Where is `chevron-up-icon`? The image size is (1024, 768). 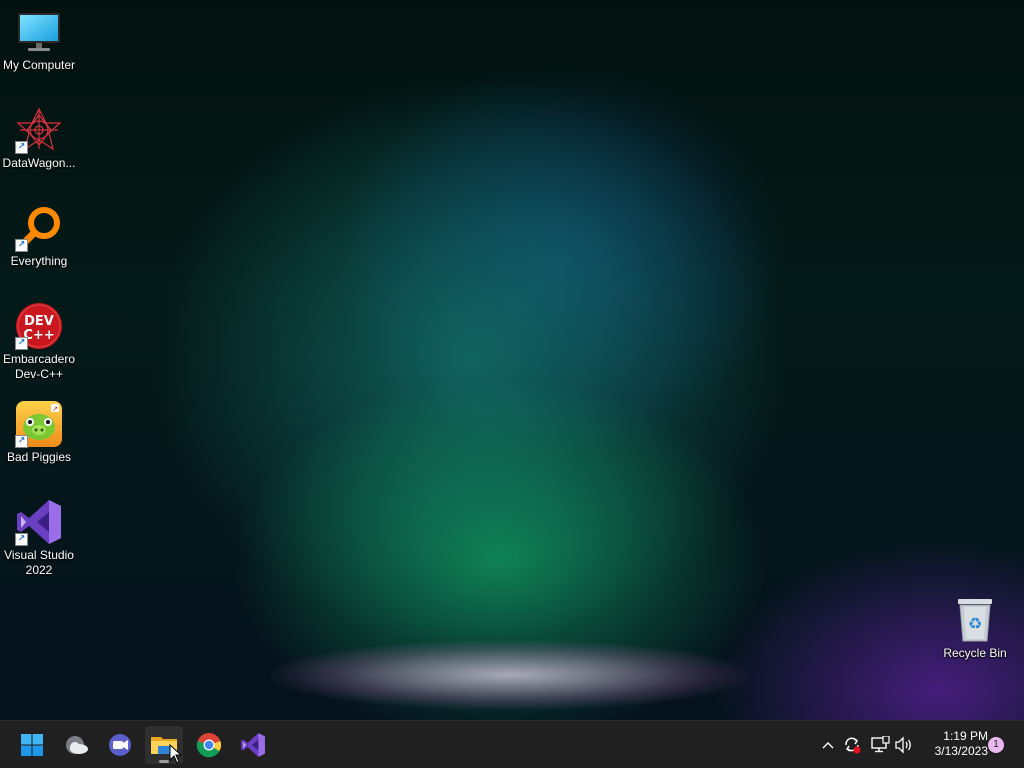 chevron-up-icon is located at coordinates (828, 745).